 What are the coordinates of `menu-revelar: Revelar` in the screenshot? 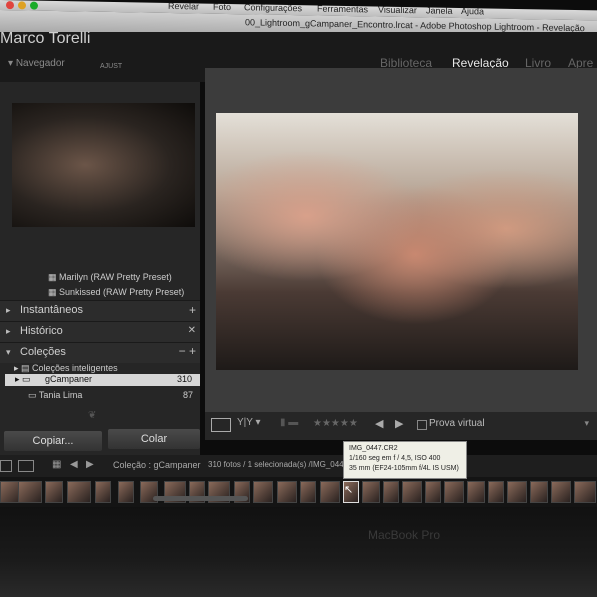 It's located at (183, 6).